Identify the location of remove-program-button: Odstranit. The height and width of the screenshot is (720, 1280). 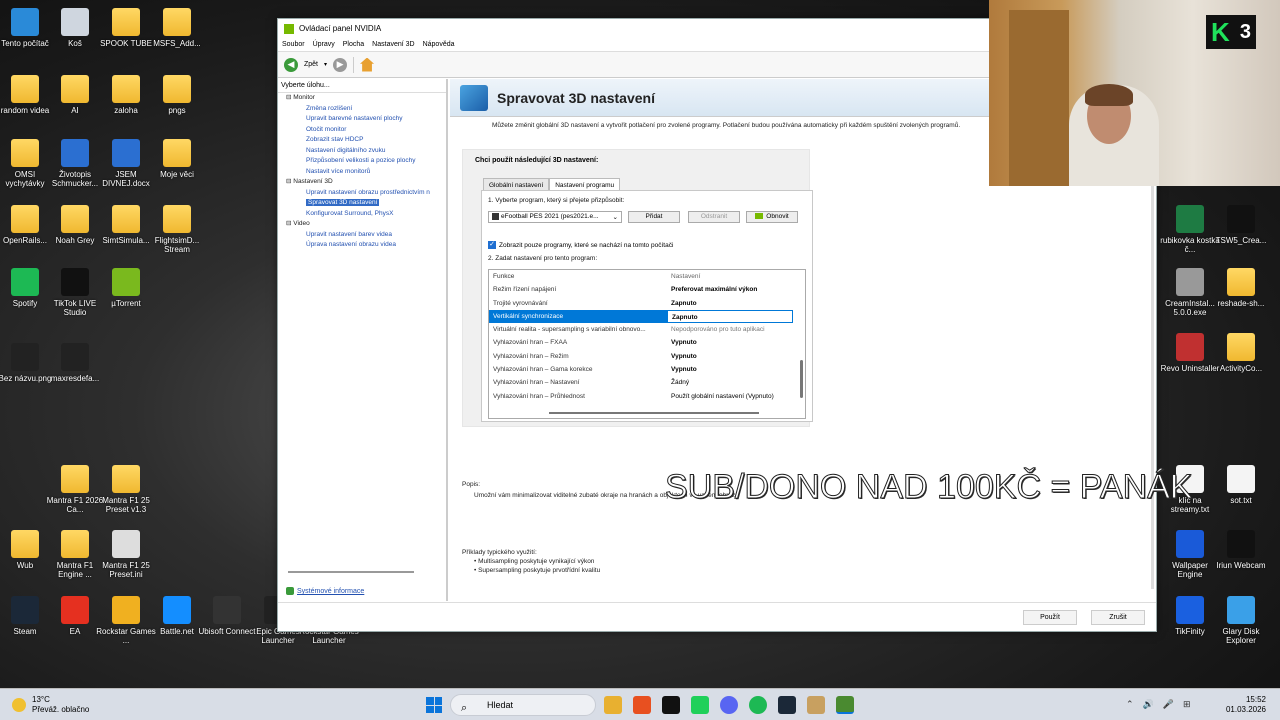
(714, 217).